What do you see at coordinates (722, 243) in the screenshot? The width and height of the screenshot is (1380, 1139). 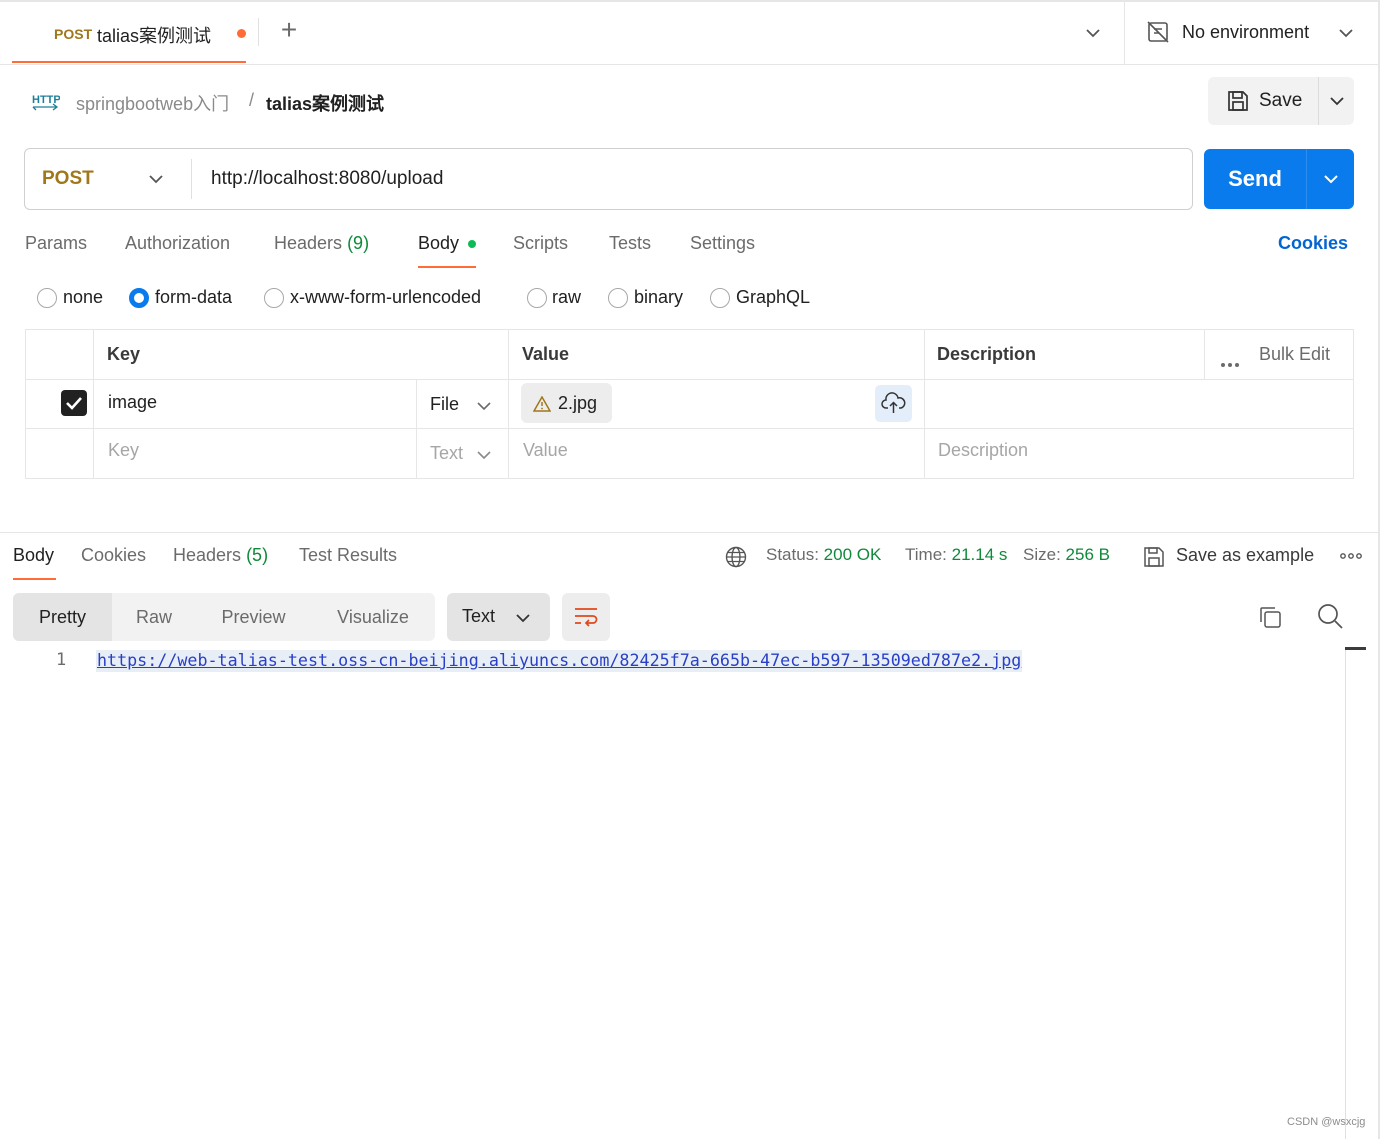 I see `tab-settings: Settings` at bounding box center [722, 243].